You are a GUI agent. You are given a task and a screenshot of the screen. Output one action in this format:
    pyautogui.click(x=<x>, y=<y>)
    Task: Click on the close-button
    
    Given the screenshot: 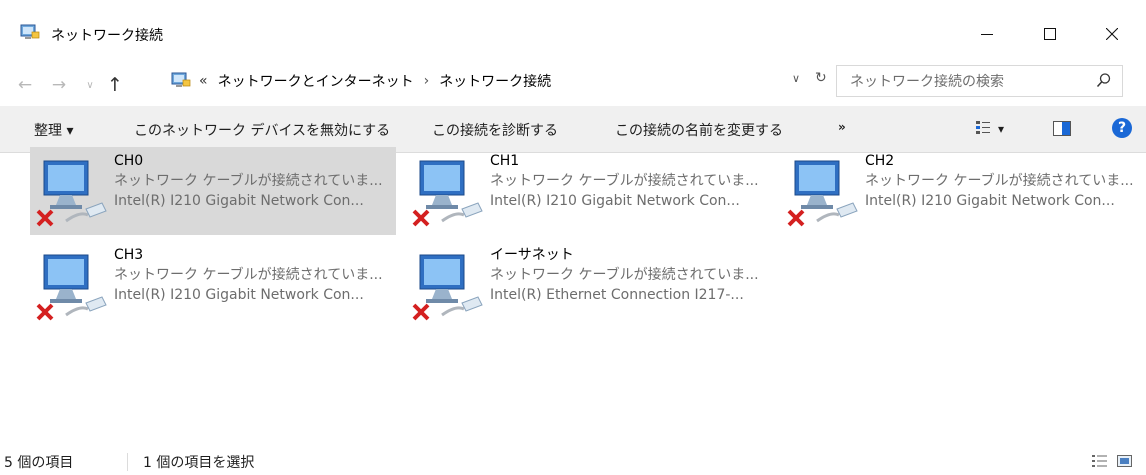 What is the action you would take?
    pyautogui.click(x=1112, y=34)
    